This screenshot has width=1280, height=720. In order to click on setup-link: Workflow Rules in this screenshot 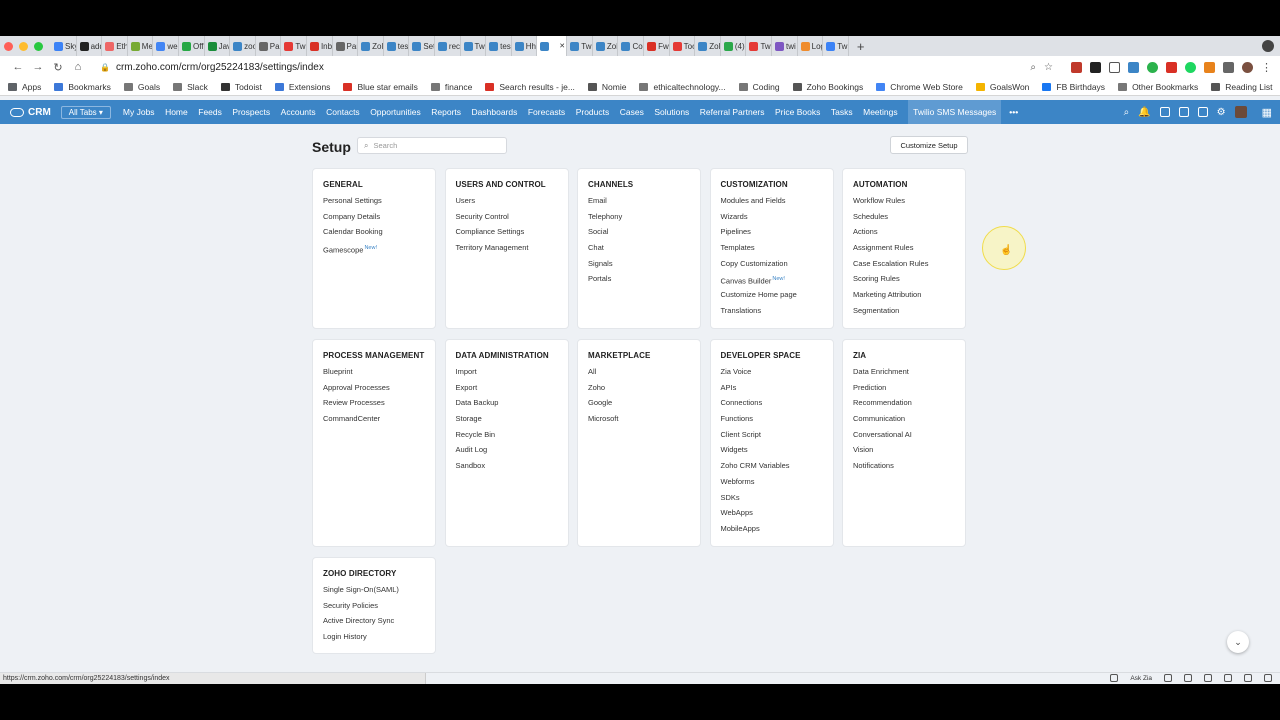, I will do `click(904, 204)`.